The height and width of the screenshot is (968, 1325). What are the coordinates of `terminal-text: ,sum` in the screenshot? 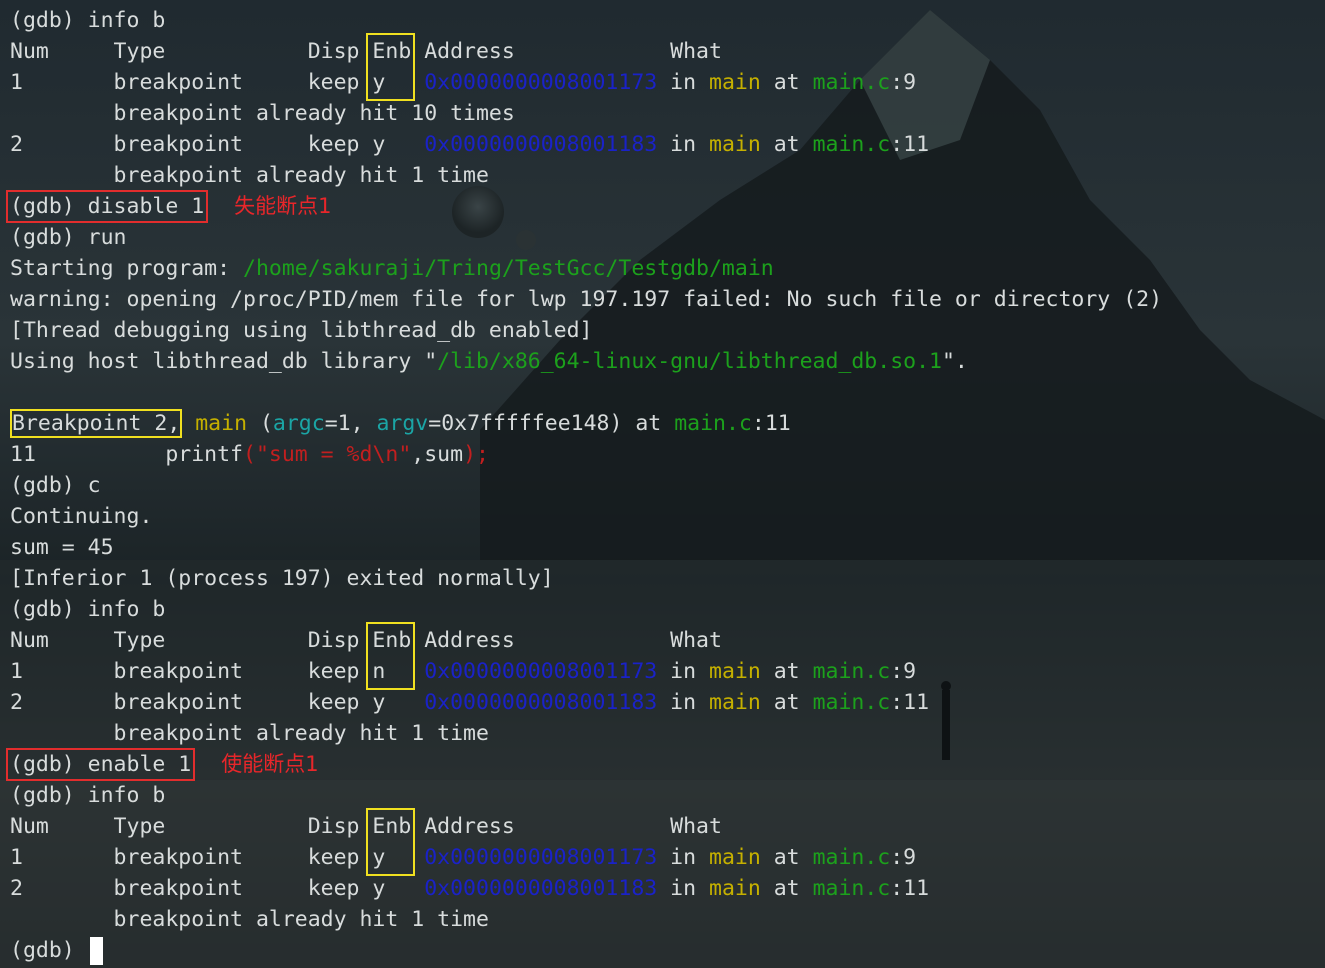 It's located at (437, 454).